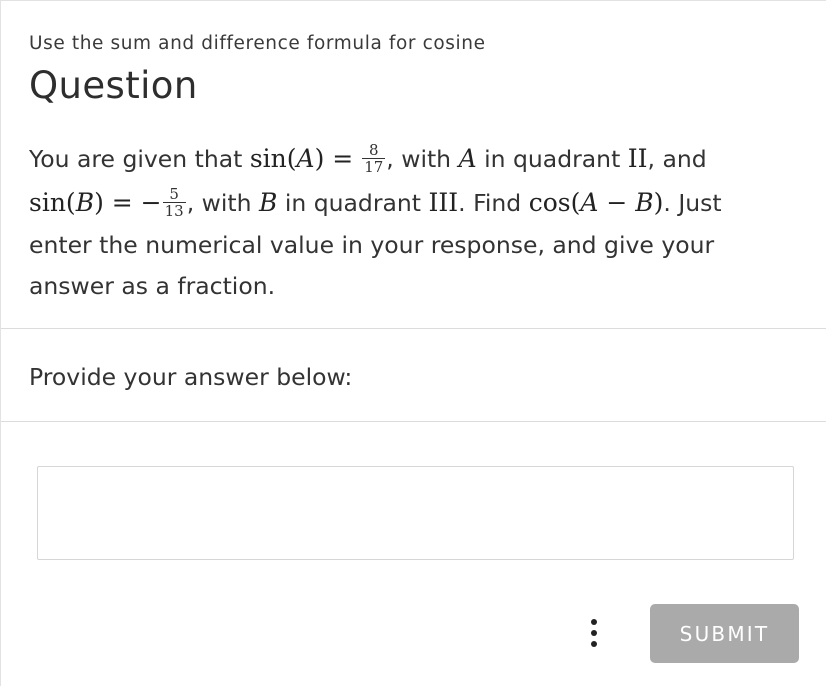 The height and width of the screenshot is (686, 826). Describe the element at coordinates (724, 633) in the screenshot. I see `submit-button: SUBMIT` at that location.